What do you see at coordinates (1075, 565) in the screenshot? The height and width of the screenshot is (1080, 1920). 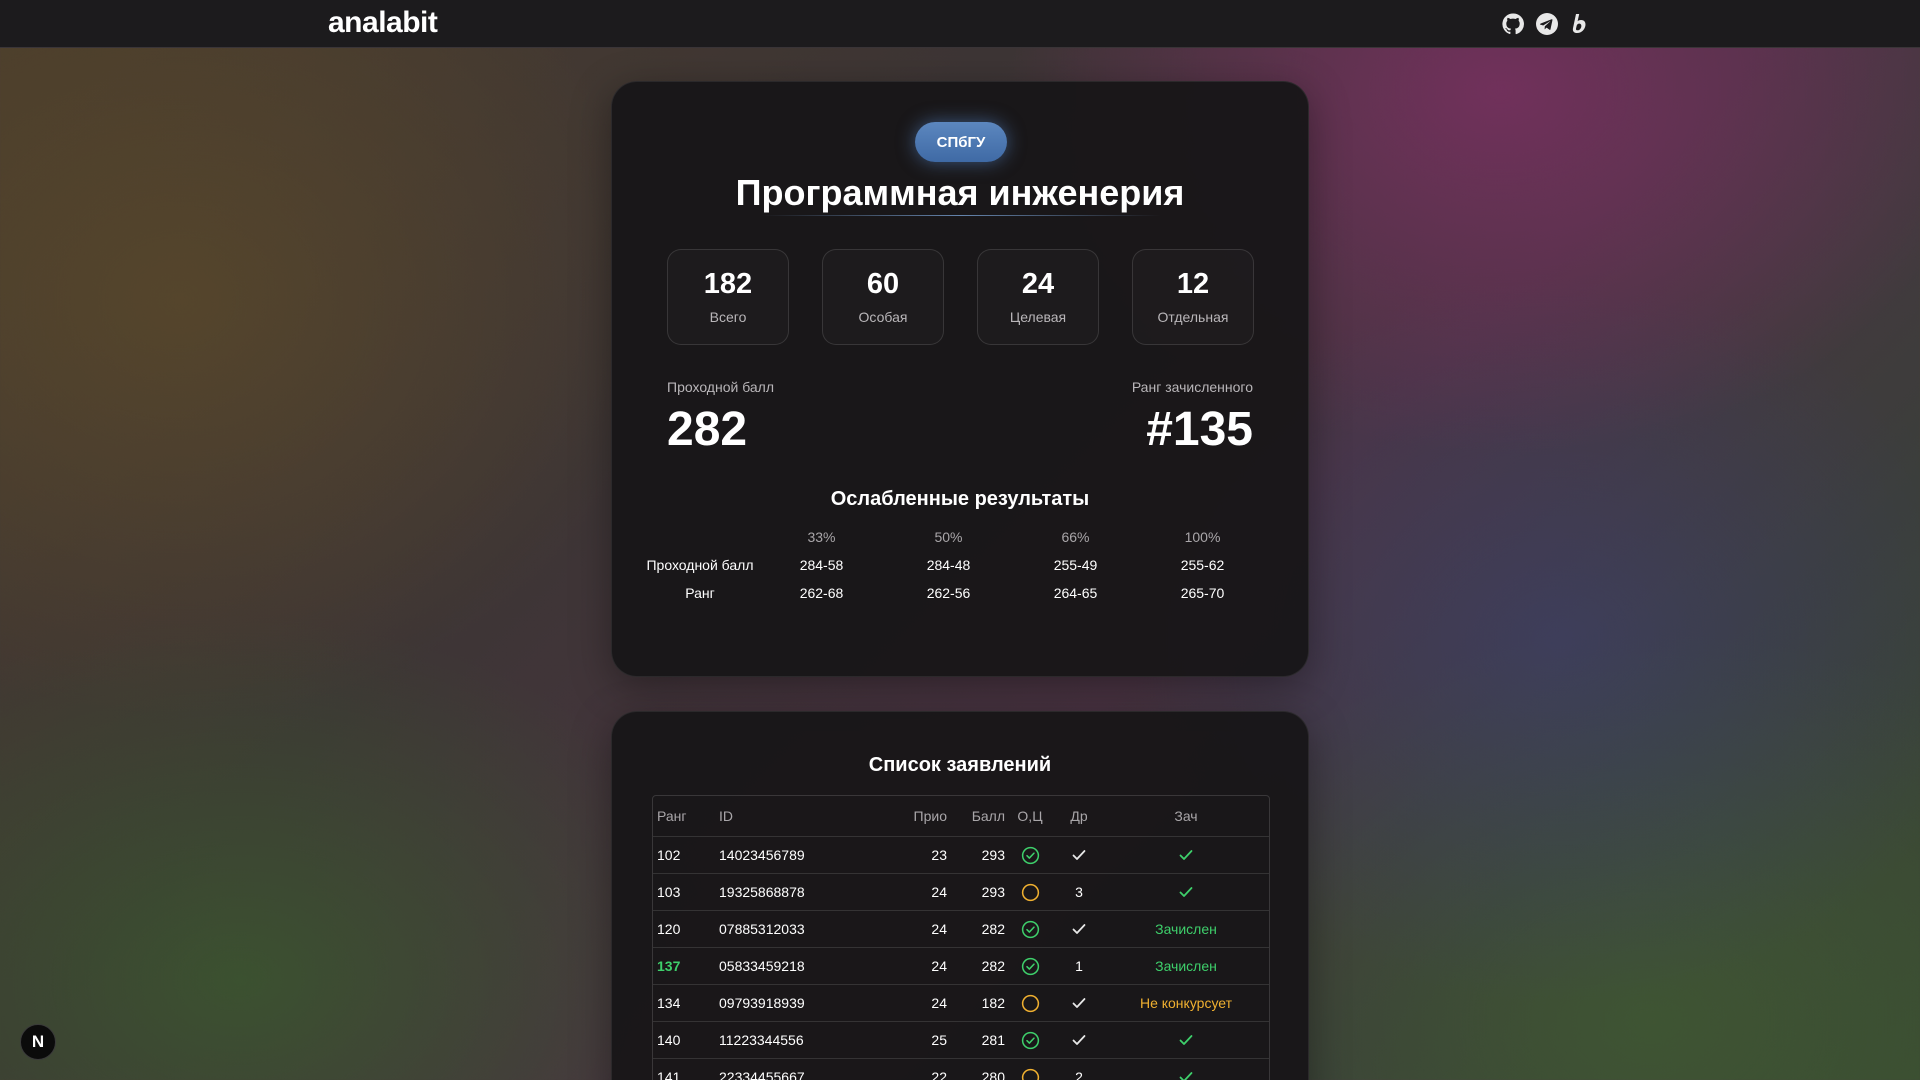 I see `weakened-cell: 255-49` at bounding box center [1075, 565].